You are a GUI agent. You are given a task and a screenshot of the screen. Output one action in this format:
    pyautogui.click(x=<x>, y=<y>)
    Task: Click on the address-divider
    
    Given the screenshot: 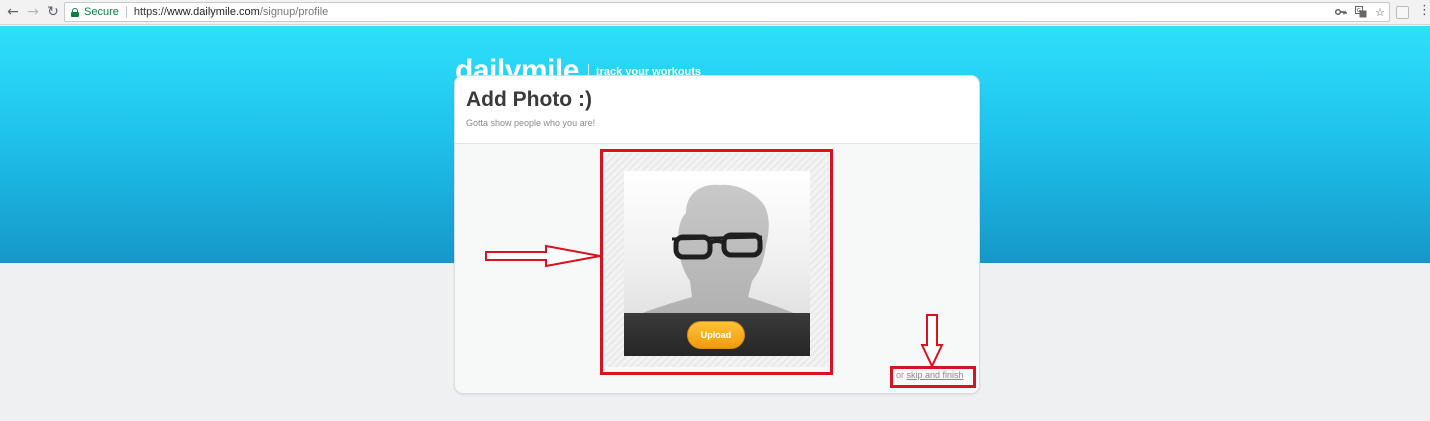 What is the action you would take?
    pyautogui.click(x=126, y=12)
    